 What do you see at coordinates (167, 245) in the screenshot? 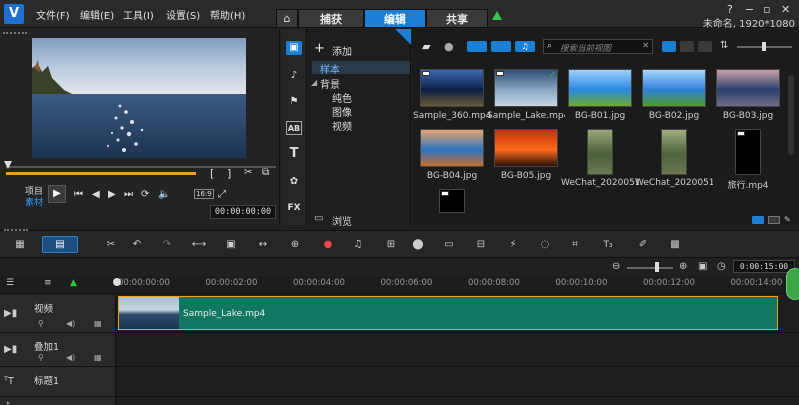
I see `redo-icon: ↷` at bounding box center [167, 245].